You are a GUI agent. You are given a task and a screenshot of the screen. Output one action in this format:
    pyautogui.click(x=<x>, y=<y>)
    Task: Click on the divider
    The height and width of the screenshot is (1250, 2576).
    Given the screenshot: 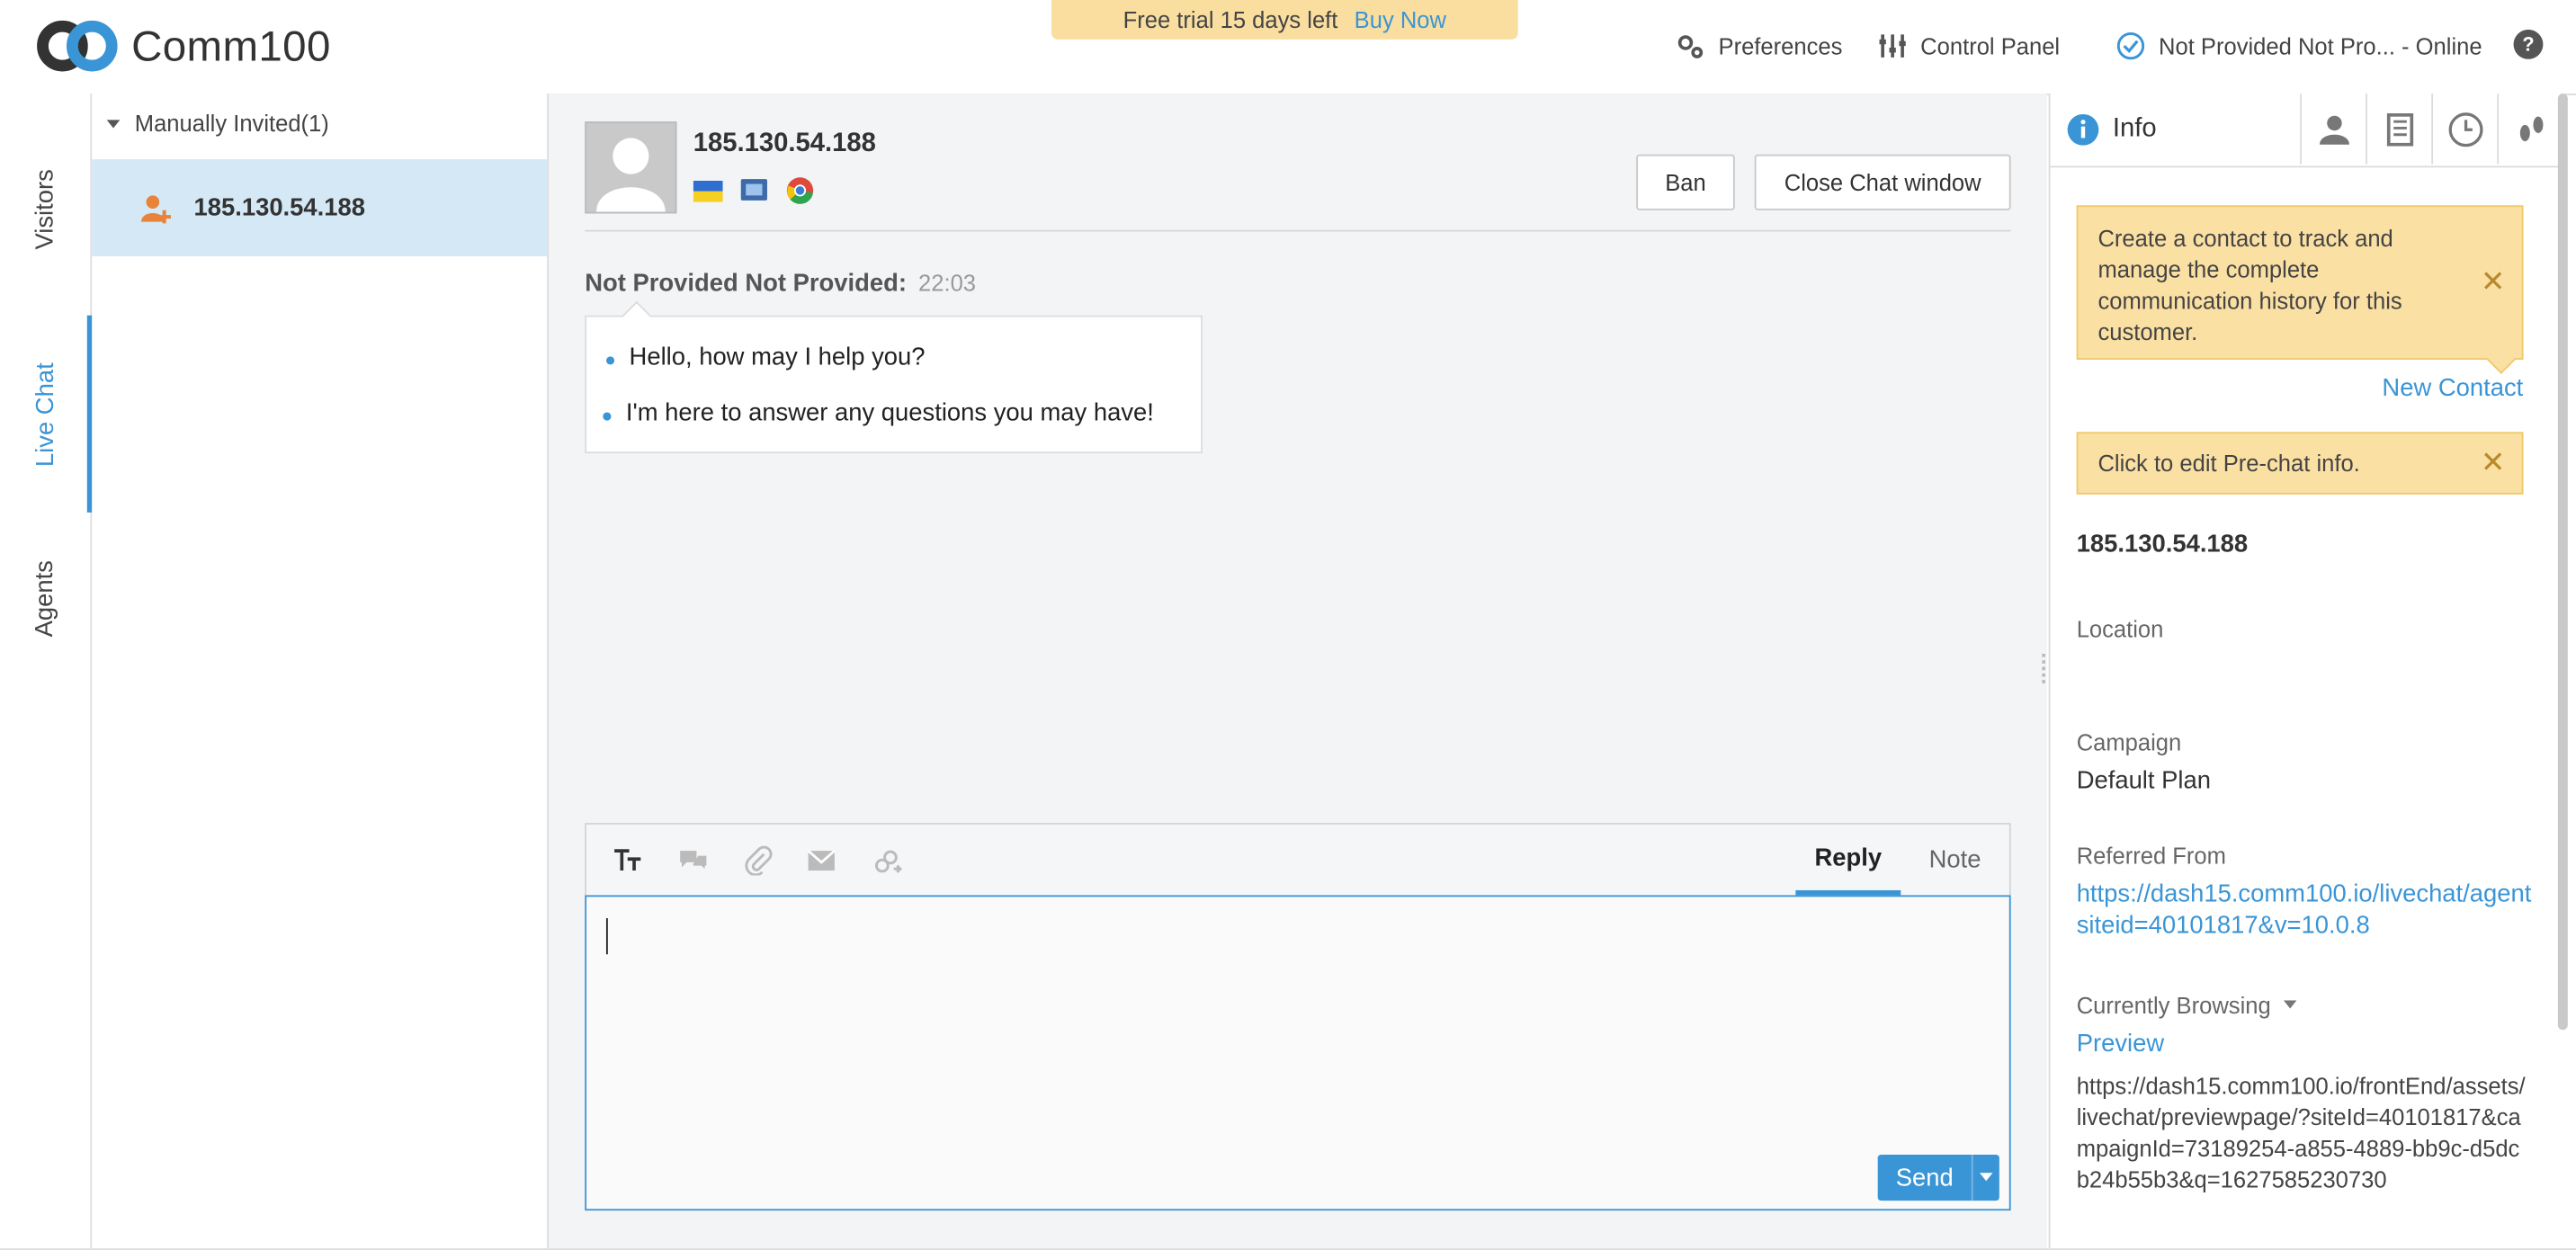 What is the action you would take?
    pyautogui.click(x=1298, y=231)
    